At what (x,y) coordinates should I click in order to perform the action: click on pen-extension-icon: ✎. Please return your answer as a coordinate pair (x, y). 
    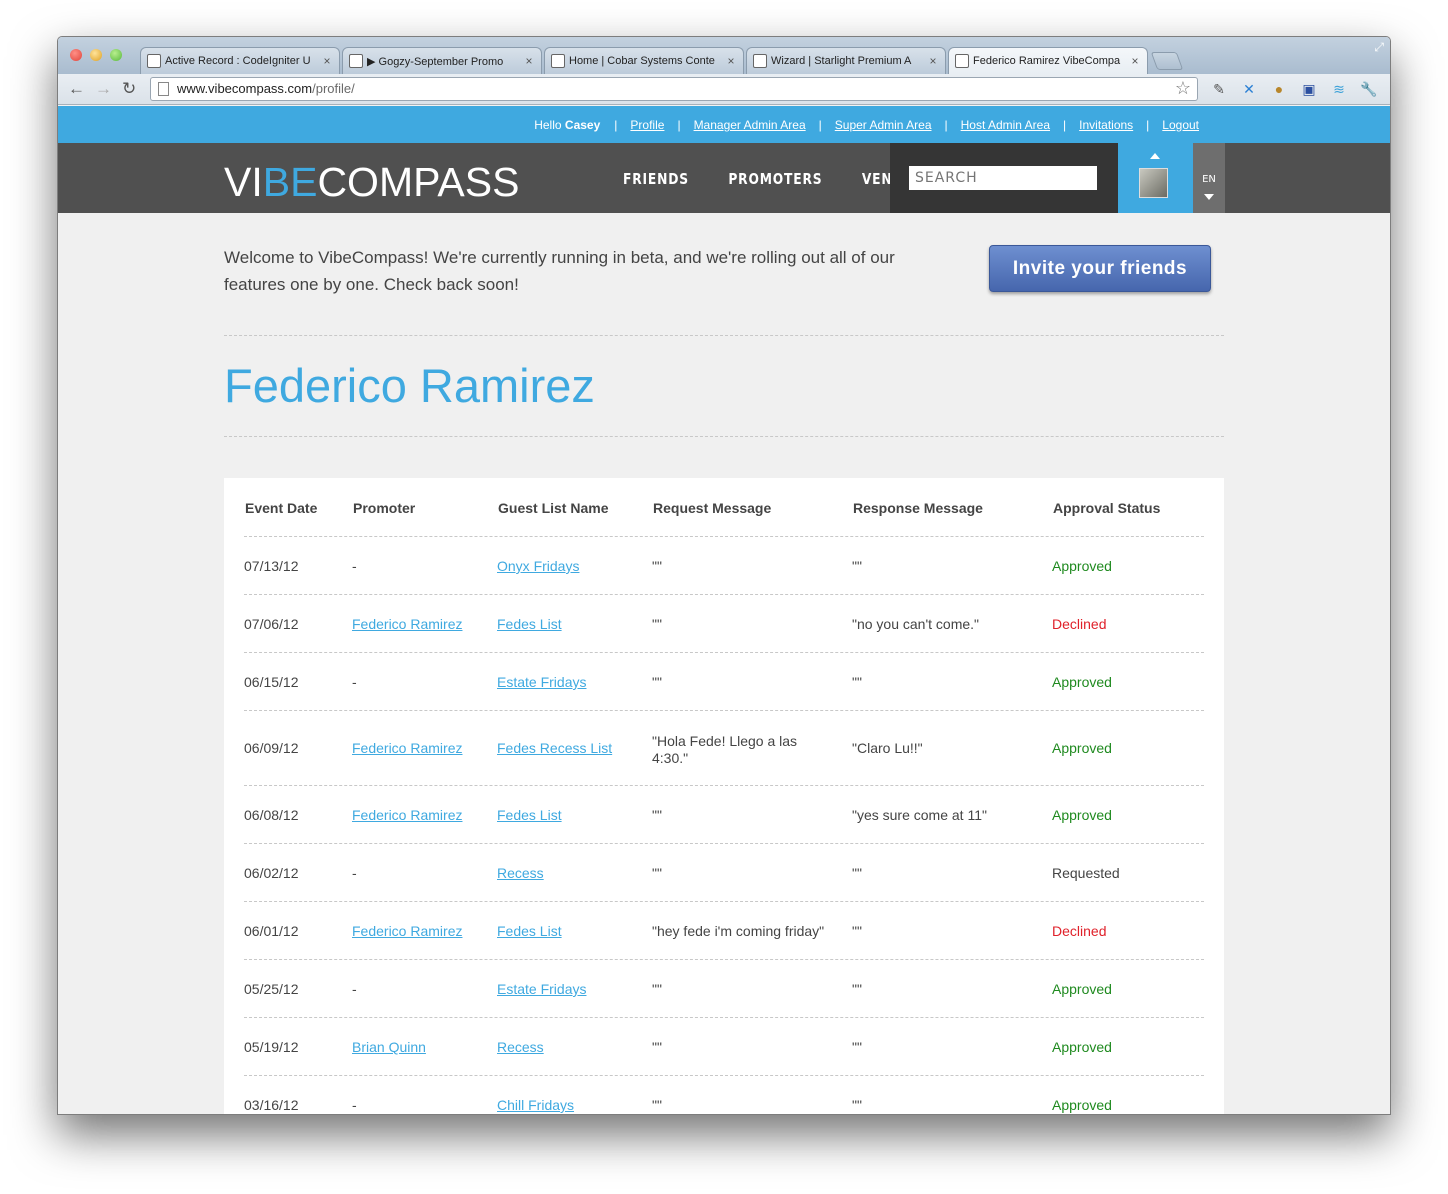
    Looking at the image, I should click on (1219, 89).